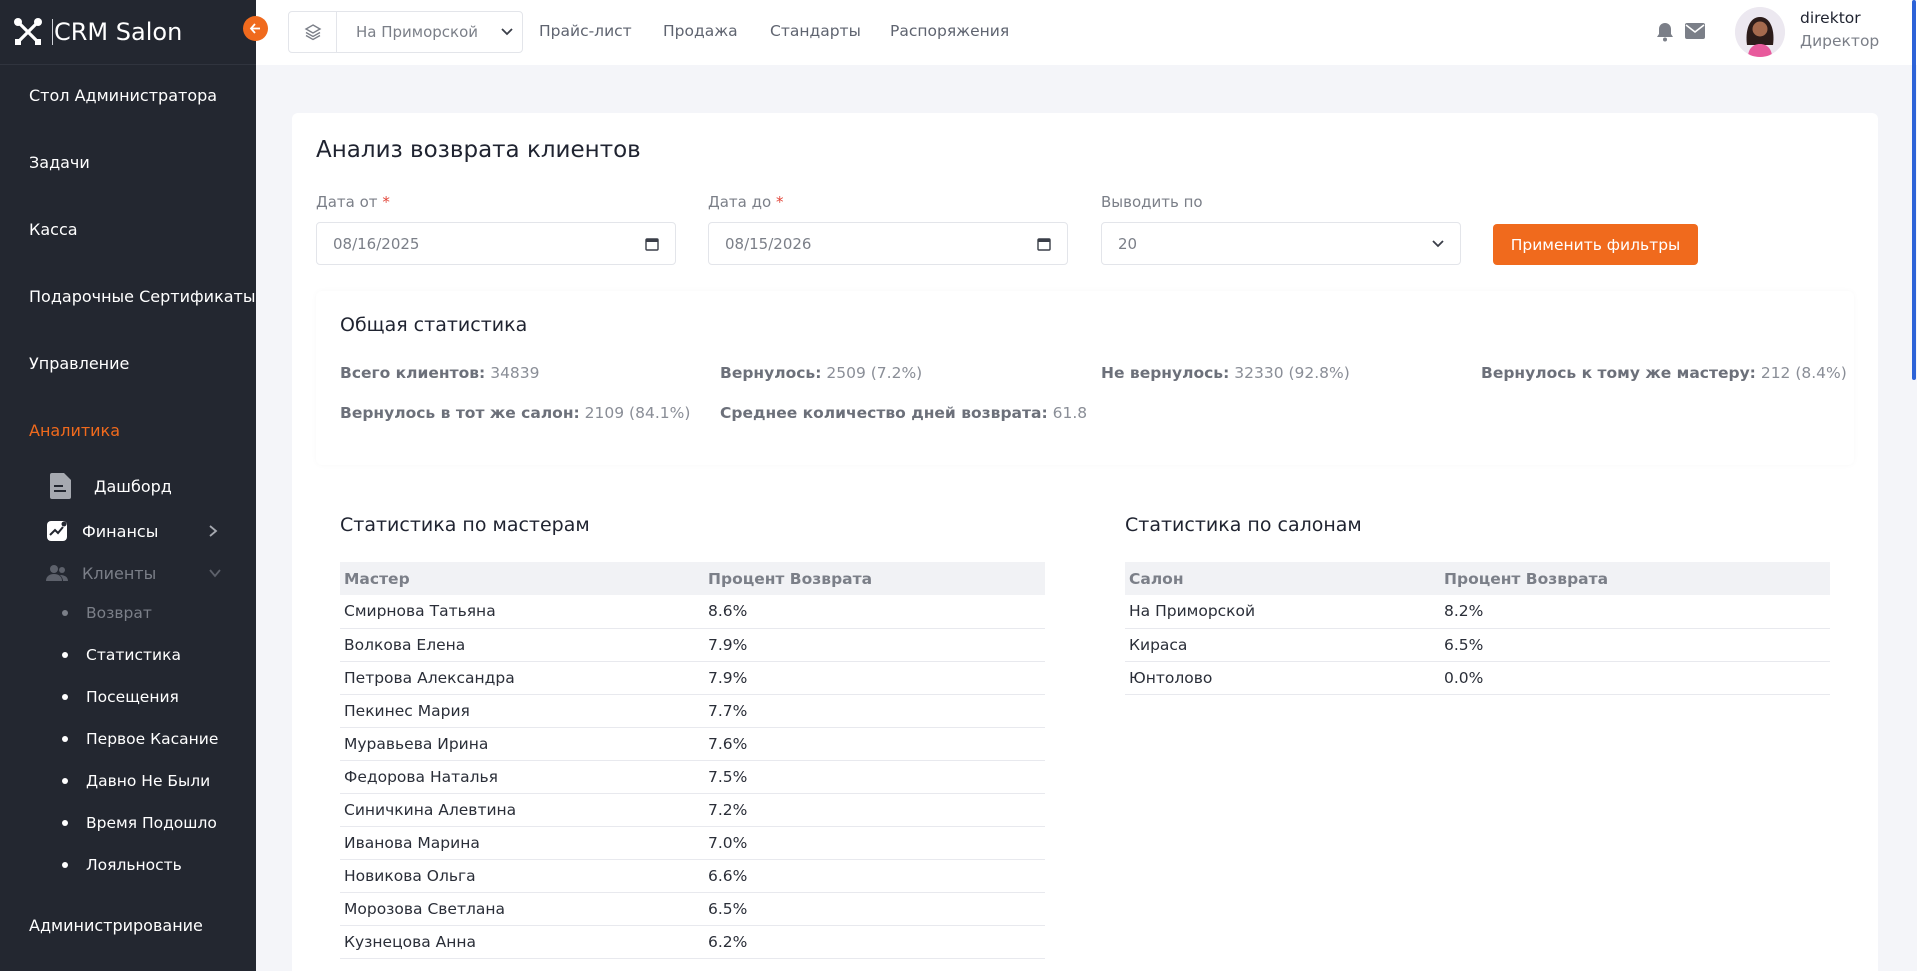 This screenshot has width=1917, height=971. Describe the element at coordinates (120, 697) in the screenshot. I see `sidebar-item-visits: Посещения` at that location.